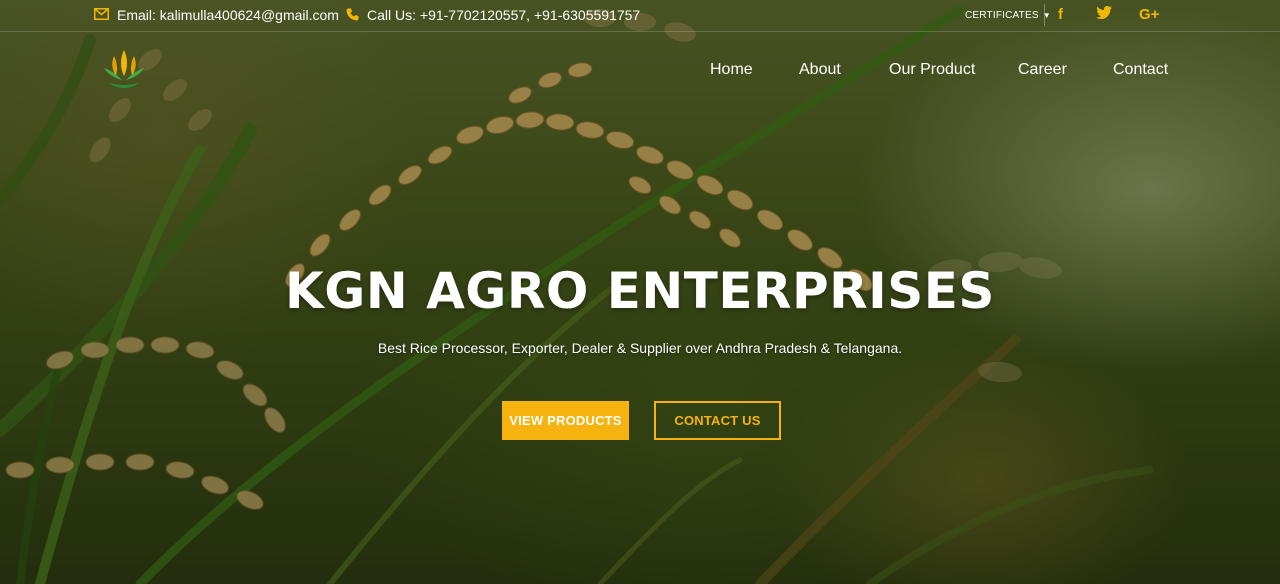  I want to click on contact-us-button: CONTACT US, so click(717, 420).